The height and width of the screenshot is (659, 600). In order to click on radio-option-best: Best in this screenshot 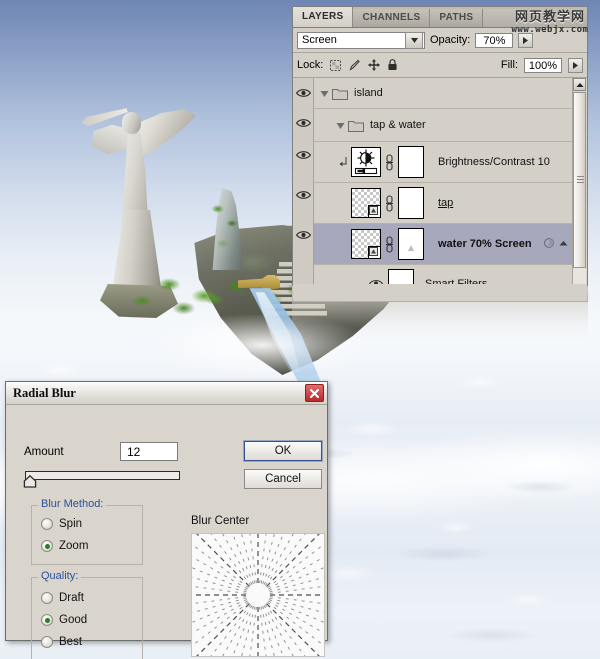, I will do `click(87, 642)`.